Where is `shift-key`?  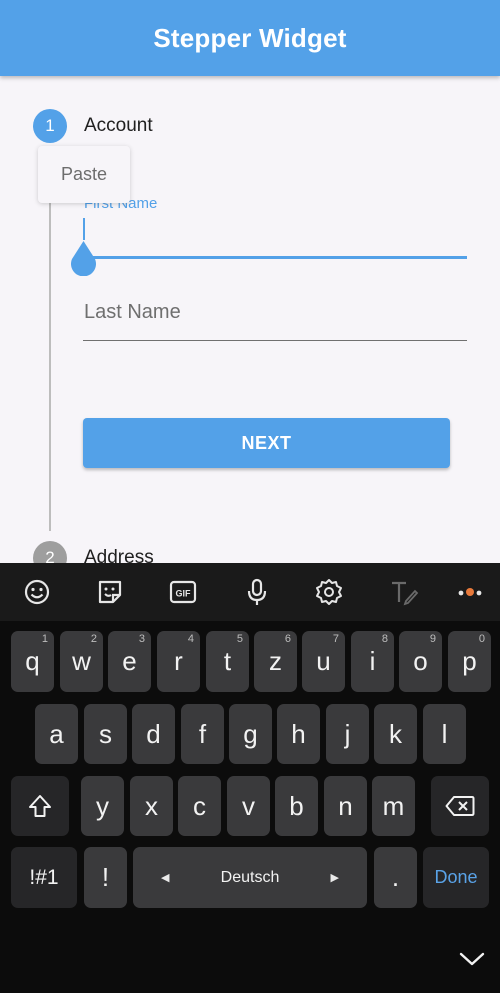
shift-key is located at coordinates (40, 806).